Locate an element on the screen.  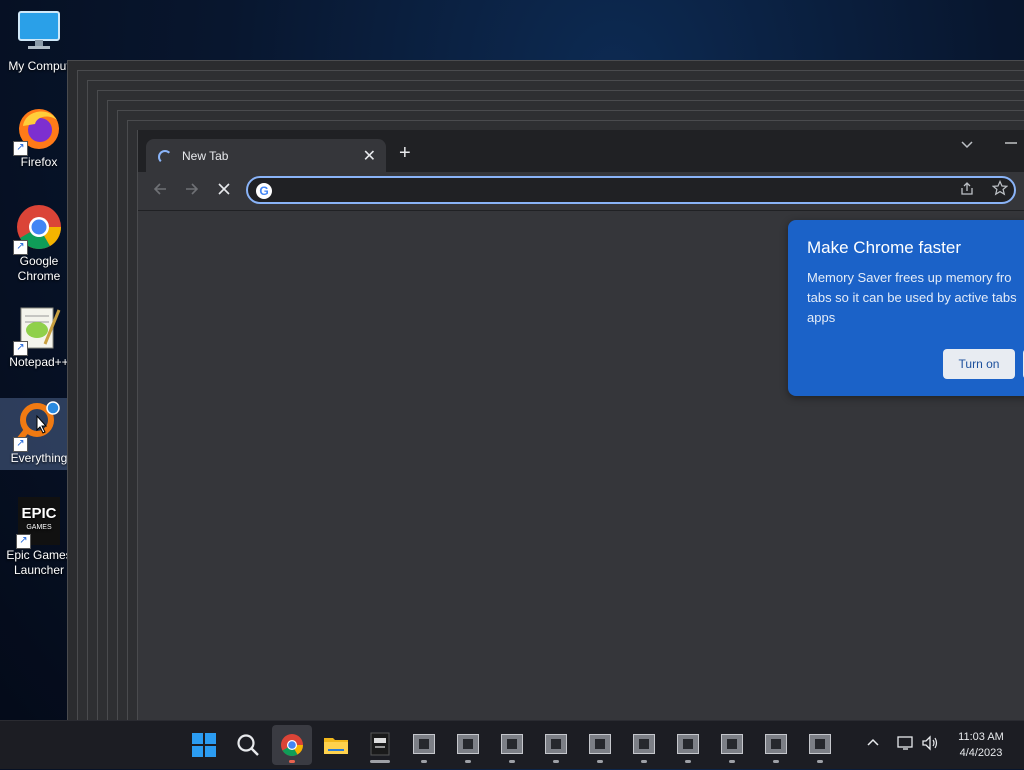
promo-title: Make Chrome faster is located at coordinates (884, 247).